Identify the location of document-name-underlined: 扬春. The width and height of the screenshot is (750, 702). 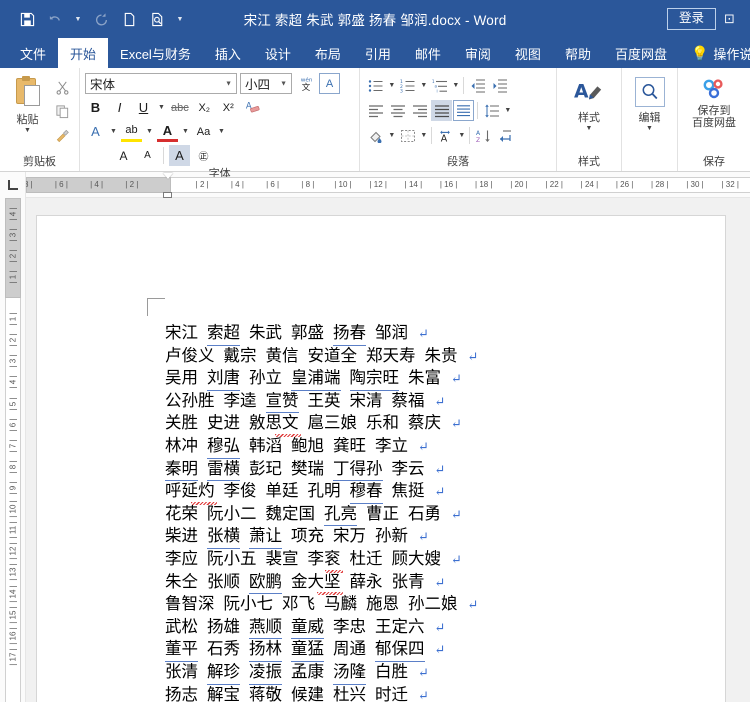
(349, 334).